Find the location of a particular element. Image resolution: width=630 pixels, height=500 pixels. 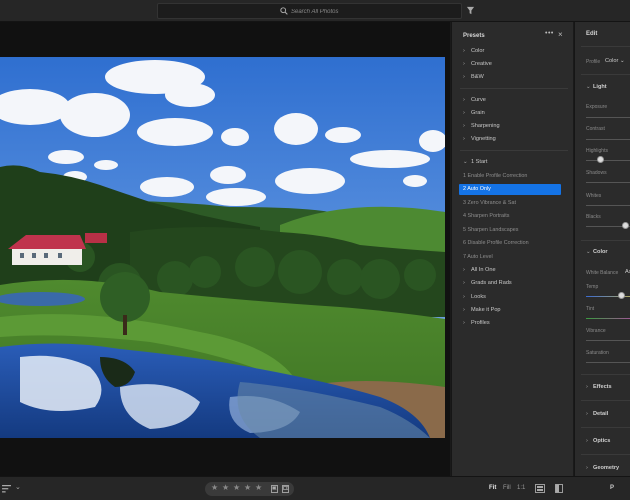

preset-item: 1 Enable Profile Correction is located at coordinates (495, 176).